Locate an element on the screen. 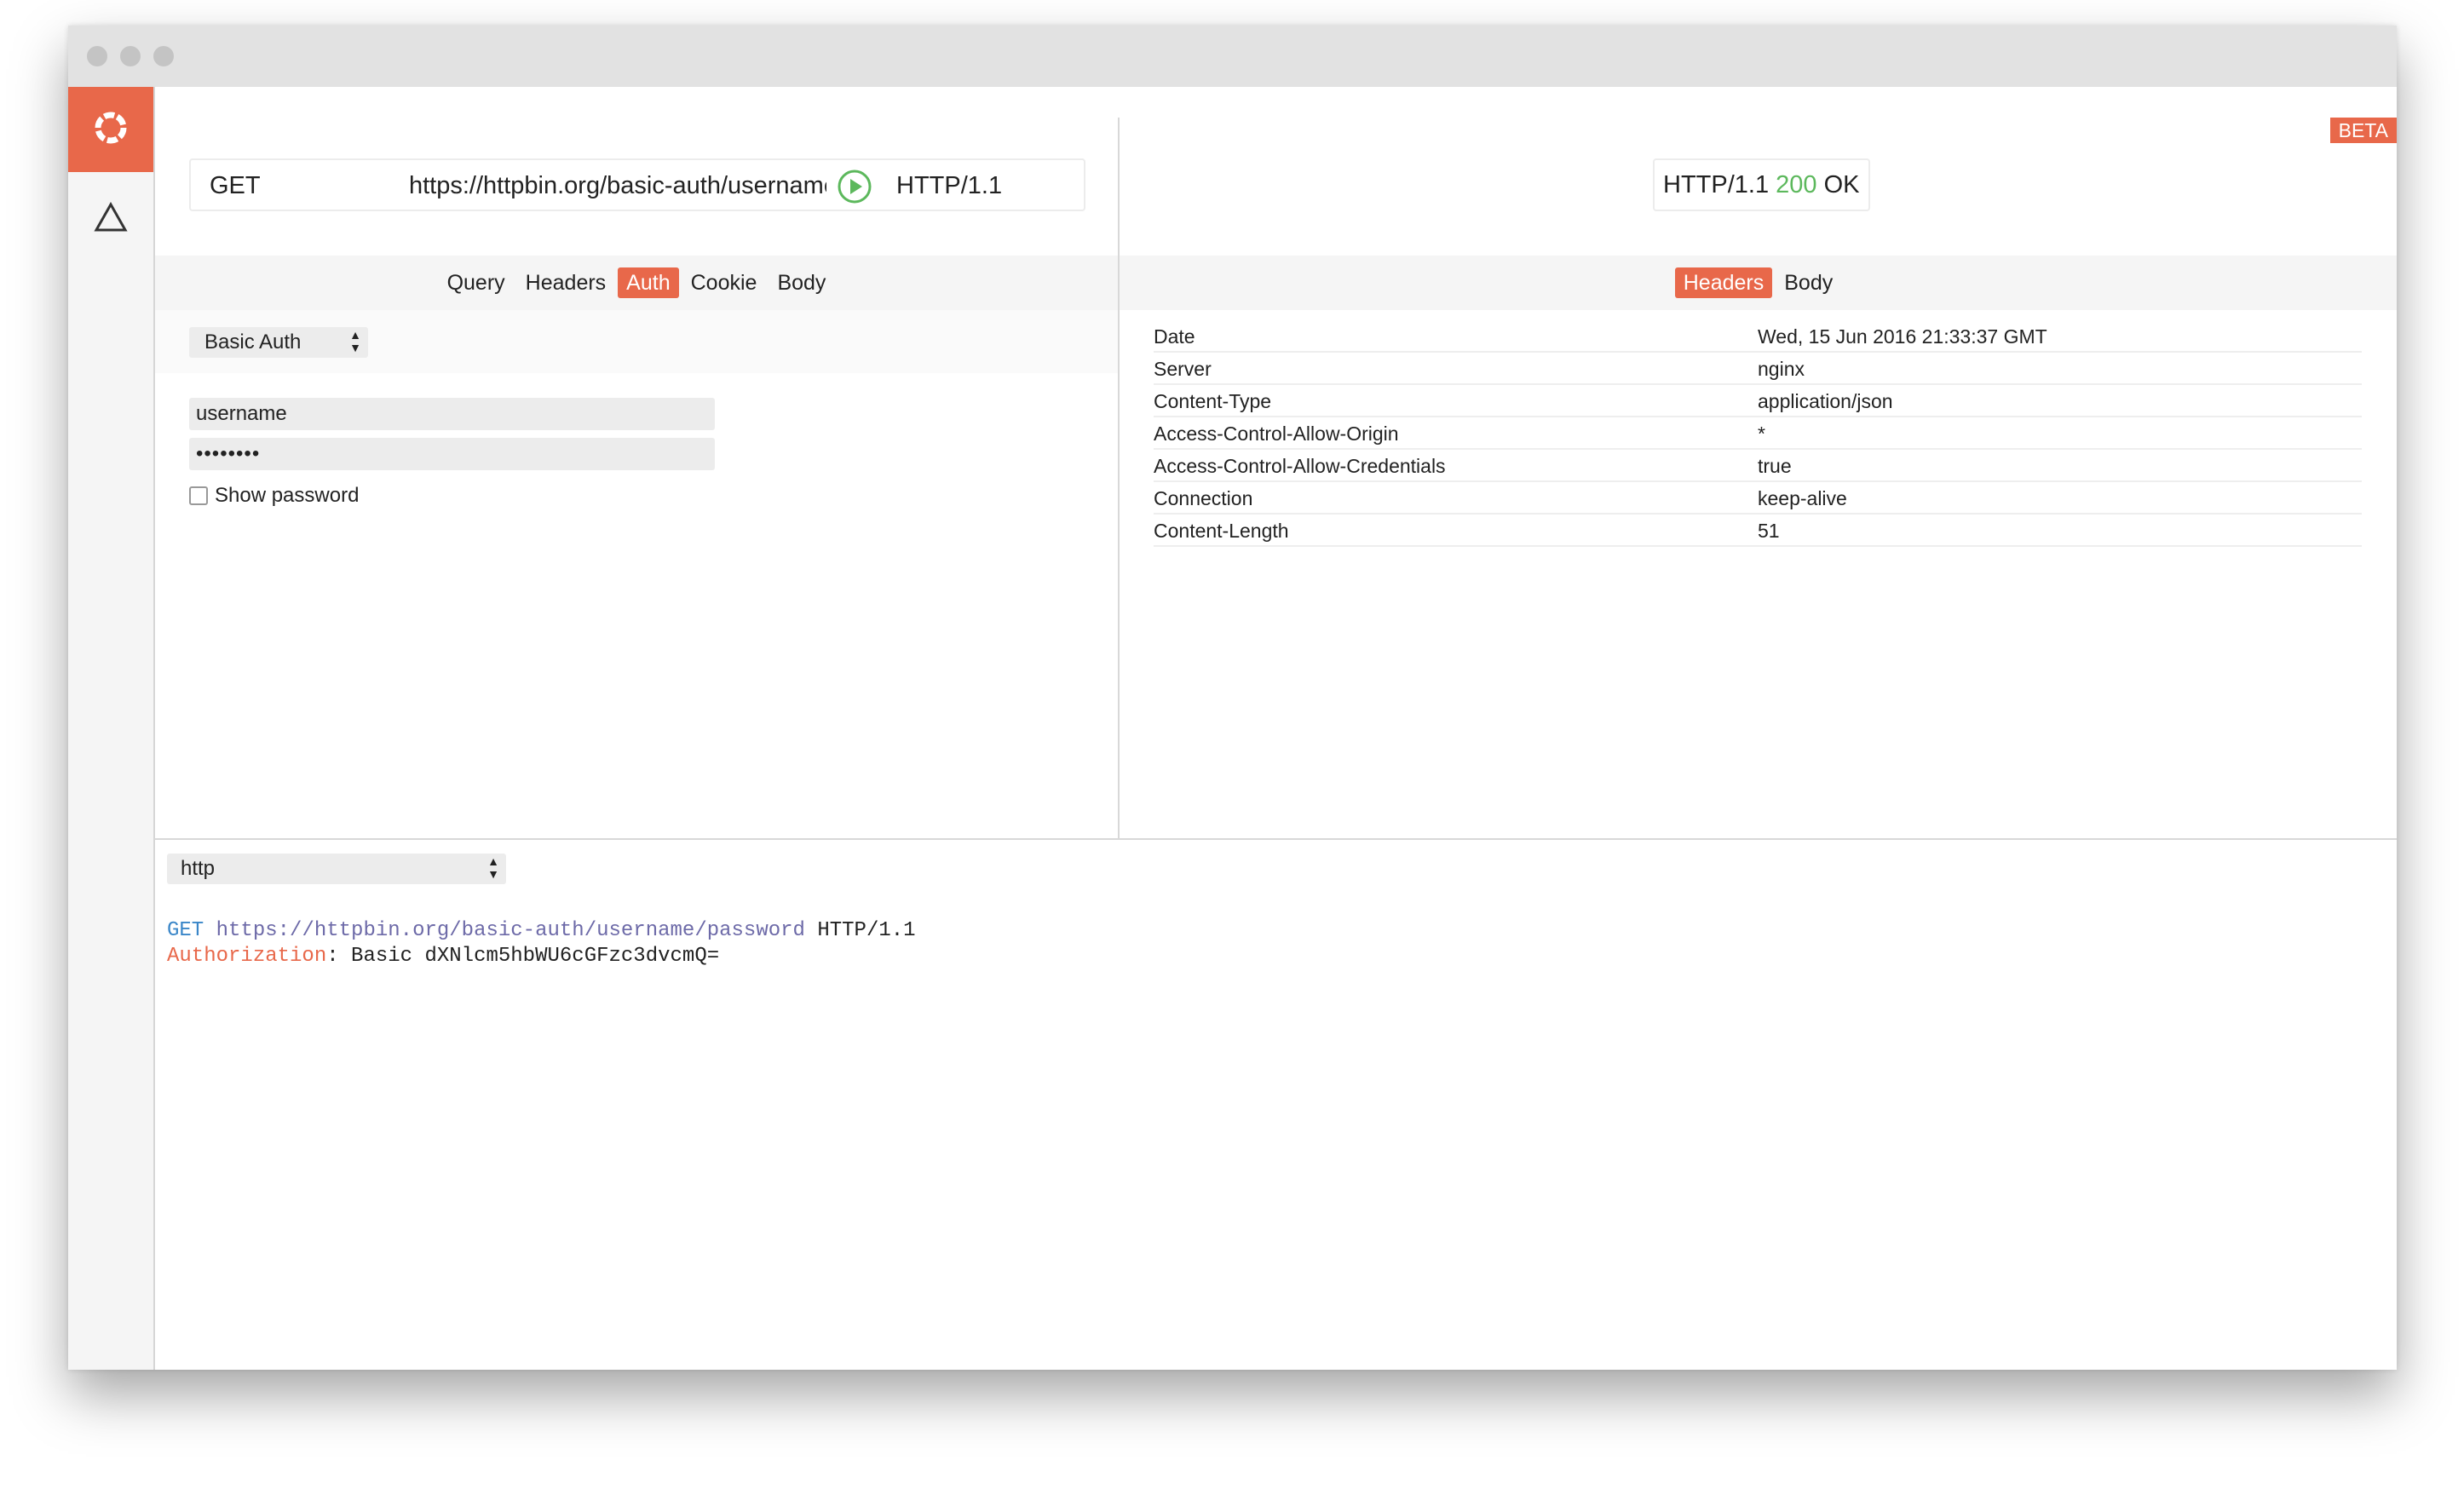  header-value: true is located at coordinates (1775, 466).